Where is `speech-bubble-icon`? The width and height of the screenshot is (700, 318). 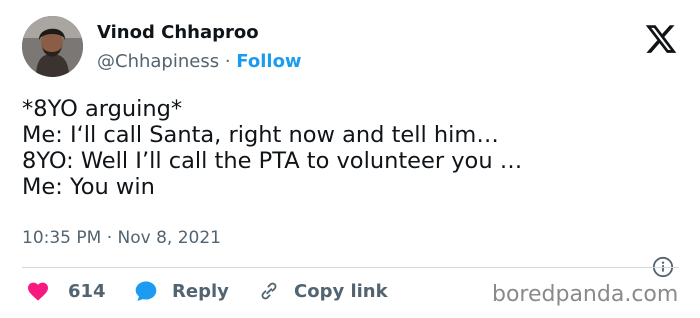 speech-bubble-icon is located at coordinates (146, 291).